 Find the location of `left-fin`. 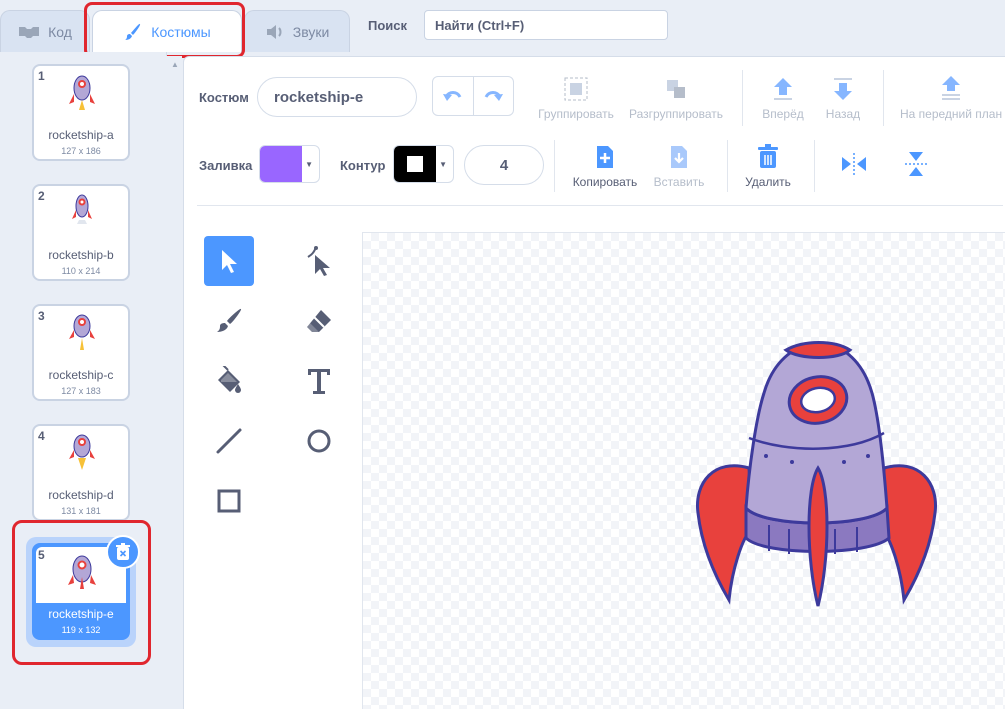

left-fin is located at coordinates (725, 534).